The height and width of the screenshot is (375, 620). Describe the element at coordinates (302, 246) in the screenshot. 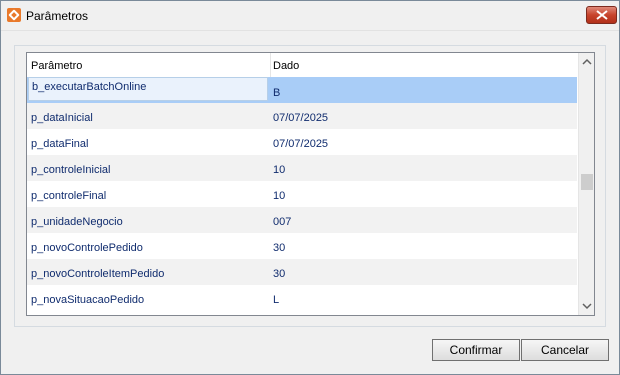

I see `table-row: p_novoControlePedido 30` at that location.